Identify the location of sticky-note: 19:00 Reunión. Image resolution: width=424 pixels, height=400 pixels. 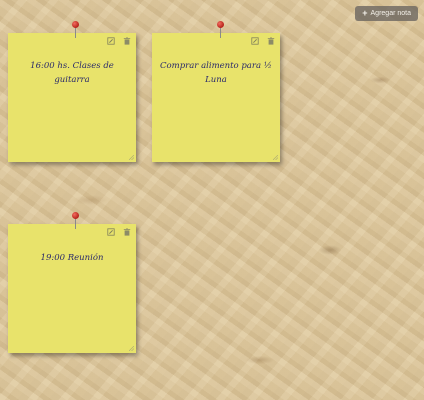
(72, 282).